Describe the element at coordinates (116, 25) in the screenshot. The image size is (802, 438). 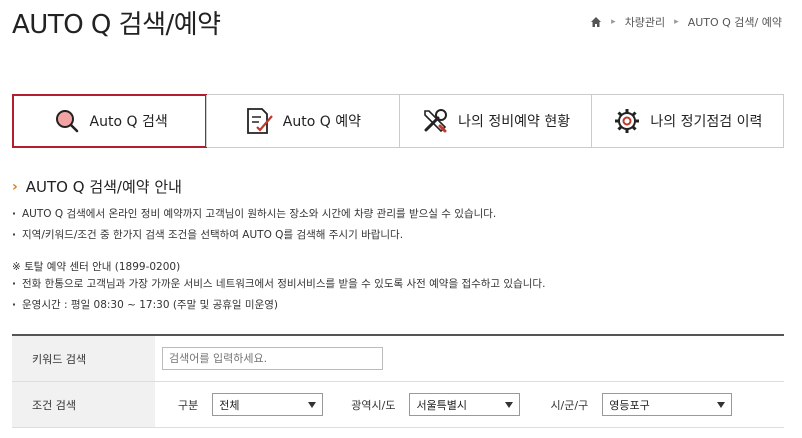
I see `page-title: AUTO Q 검색/예약` at that location.